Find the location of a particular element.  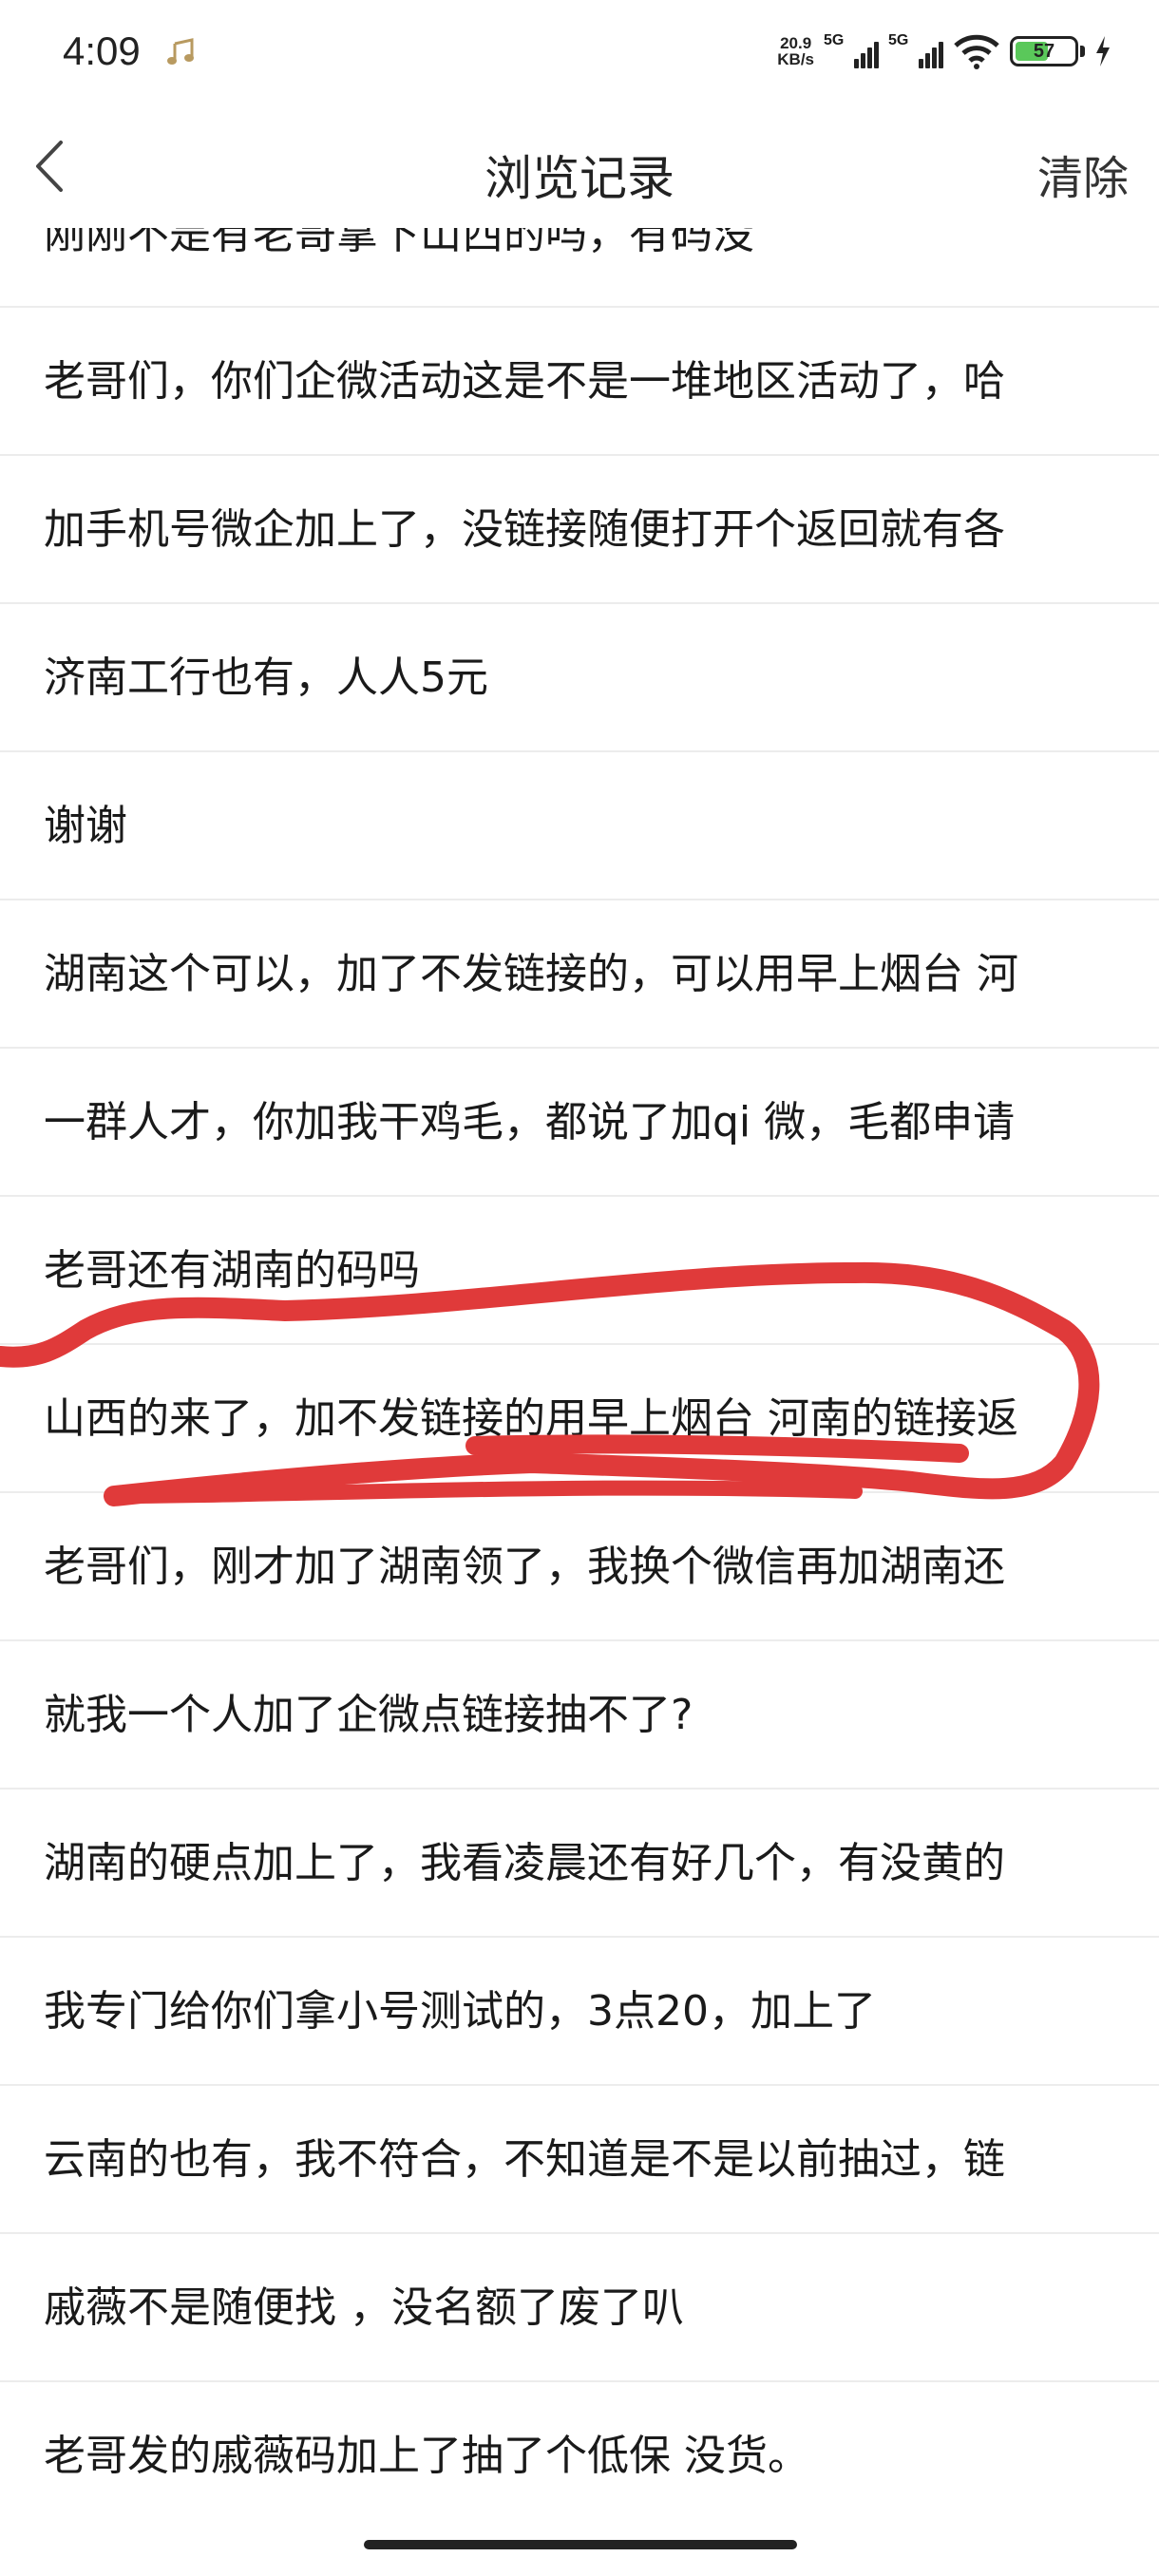

list-item: 我专门给你们拿小号测试的，3点20，加上了 is located at coordinates (579, 2012).